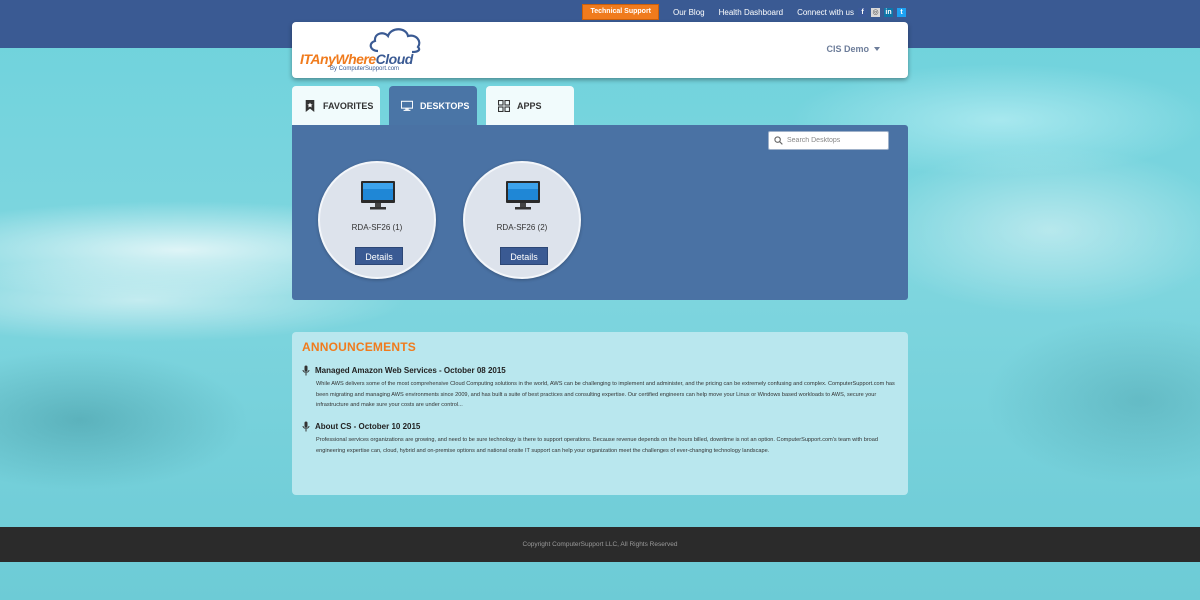 The width and height of the screenshot is (1200, 600). What do you see at coordinates (751, 12) in the screenshot?
I see `health-dashboard-link: Health Dashboard` at bounding box center [751, 12].